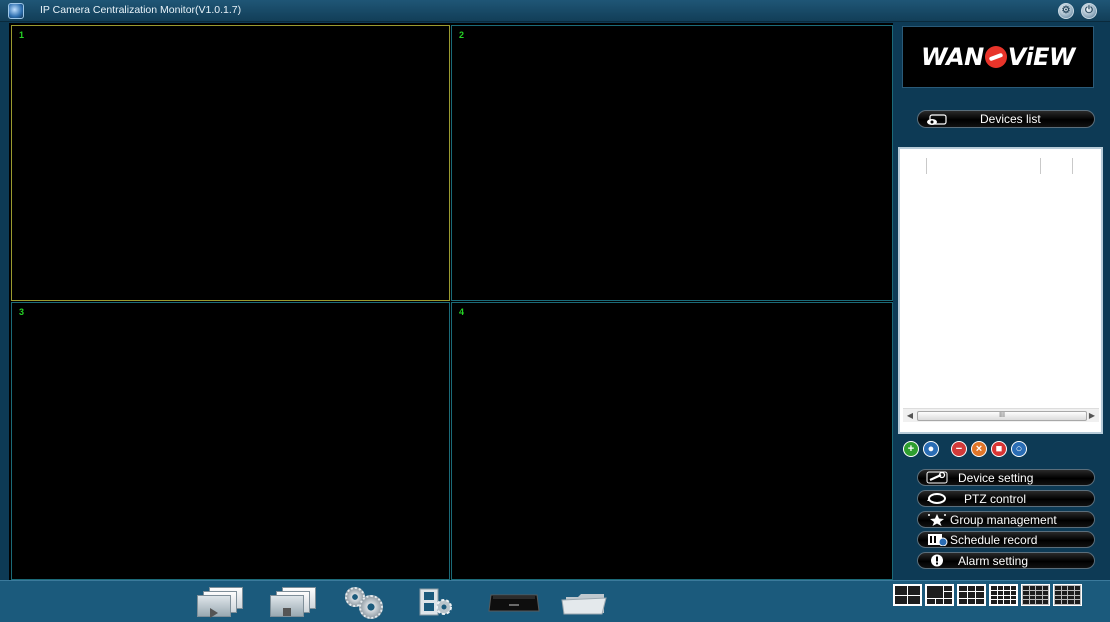 The height and width of the screenshot is (622, 1110). What do you see at coordinates (22, 35) in the screenshot?
I see `cell-number: 1` at bounding box center [22, 35].